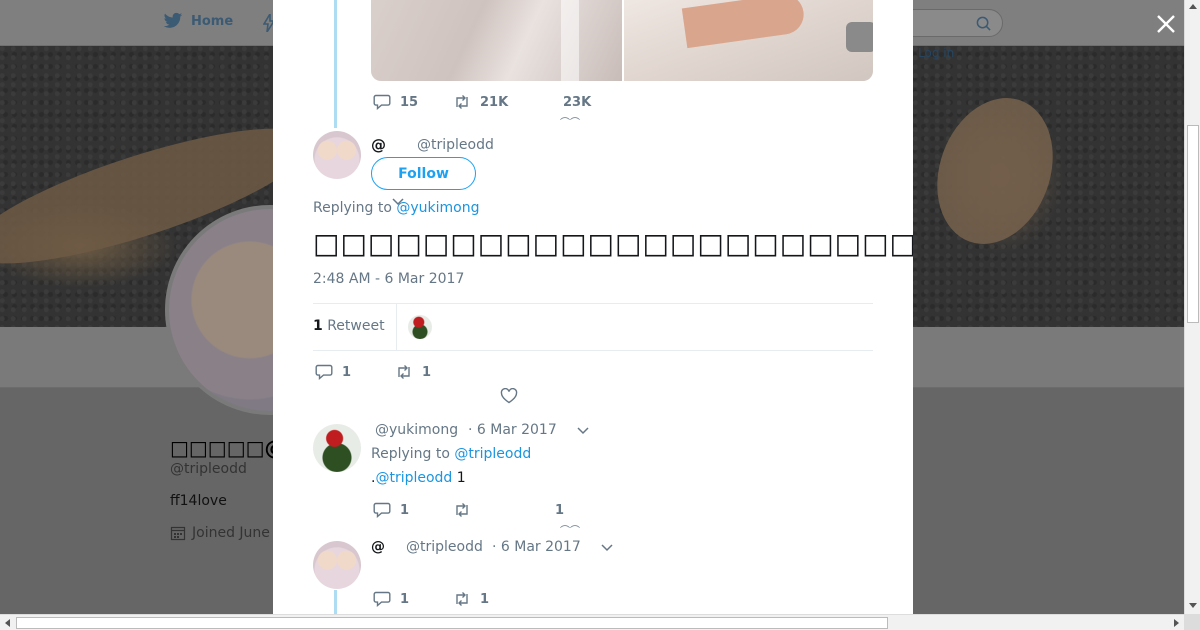 This screenshot has width=1200, height=630. What do you see at coordinates (451, 454) in the screenshot?
I see `reply-replying-to: Replying to @tripleodd` at bounding box center [451, 454].